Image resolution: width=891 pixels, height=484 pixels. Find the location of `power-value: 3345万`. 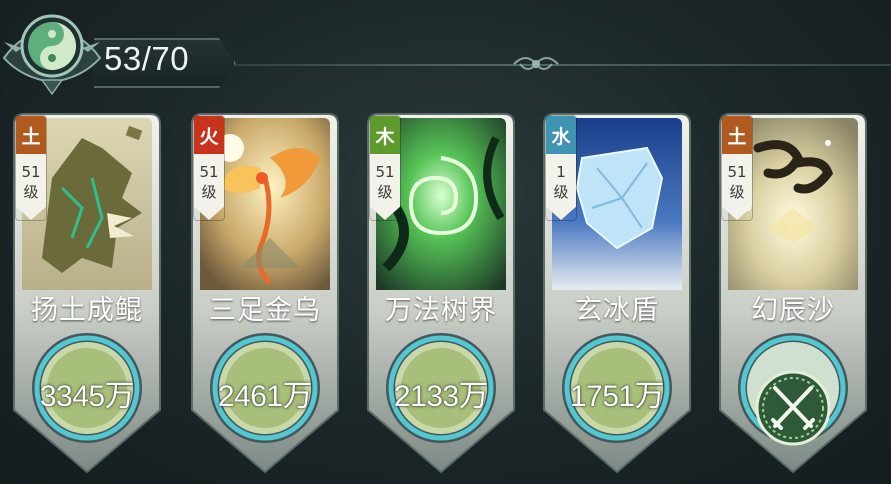

power-value: 3345万 is located at coordinates (87, 396).